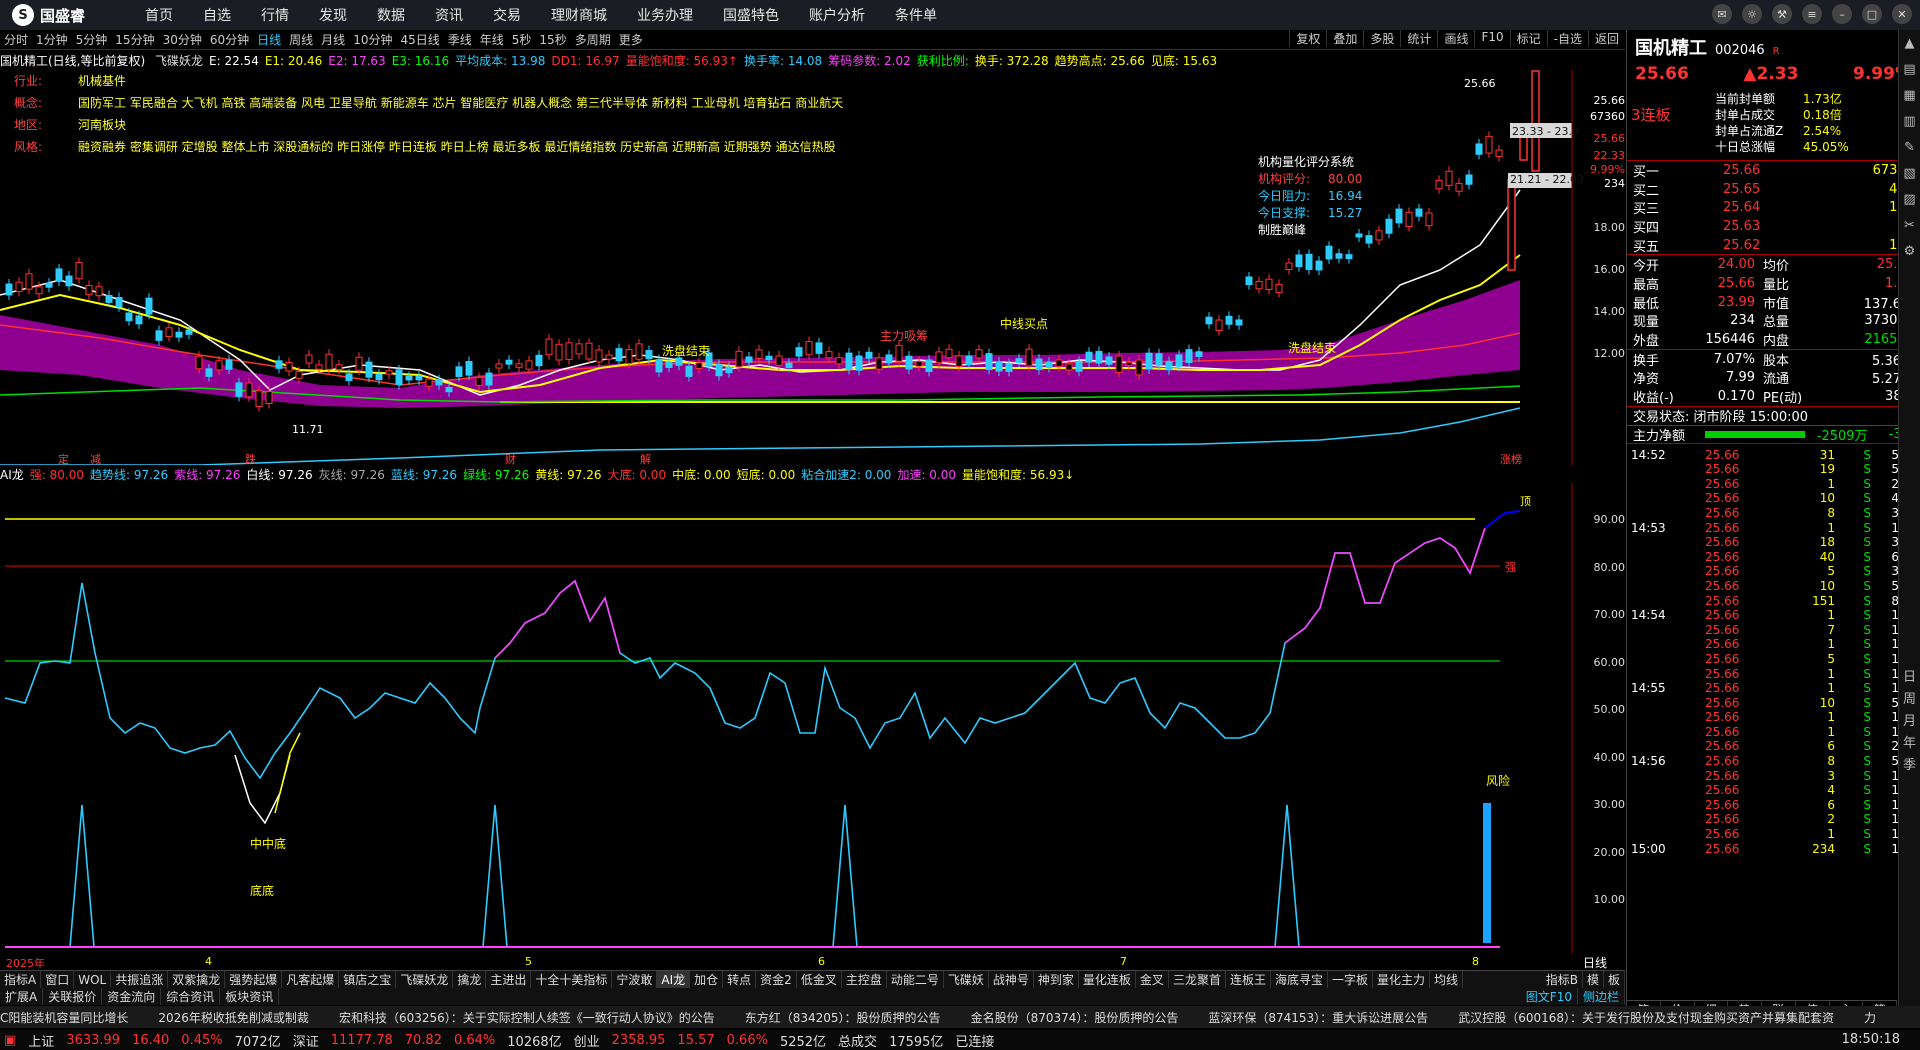 The width and height of the screenshot is (1920, 1050). Describe the element at coordinates (1812, 14) in the screenshot. I see `menu-icon: ≡` at that location.